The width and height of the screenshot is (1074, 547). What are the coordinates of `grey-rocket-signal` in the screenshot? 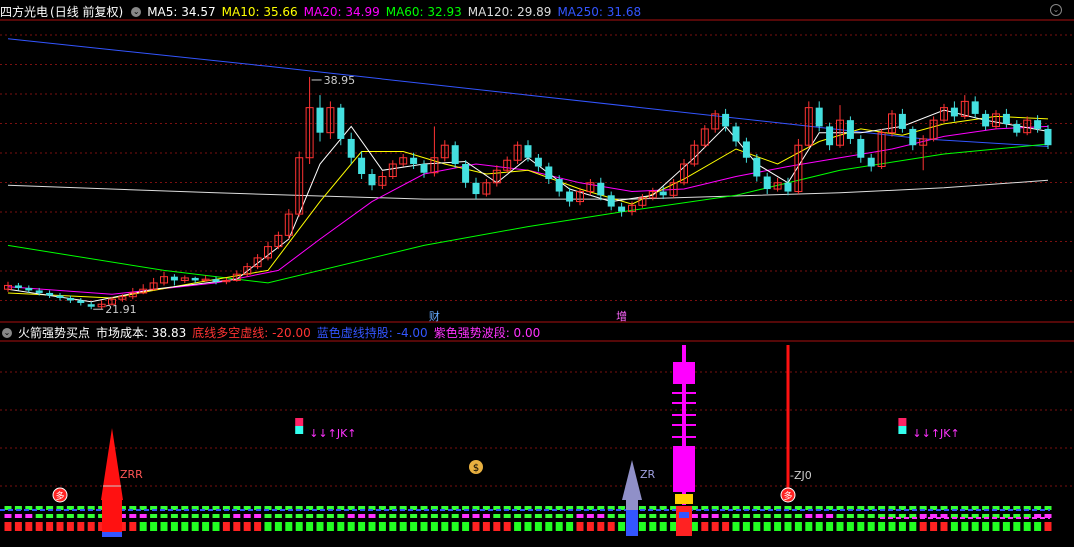 It's located at (632, 480).